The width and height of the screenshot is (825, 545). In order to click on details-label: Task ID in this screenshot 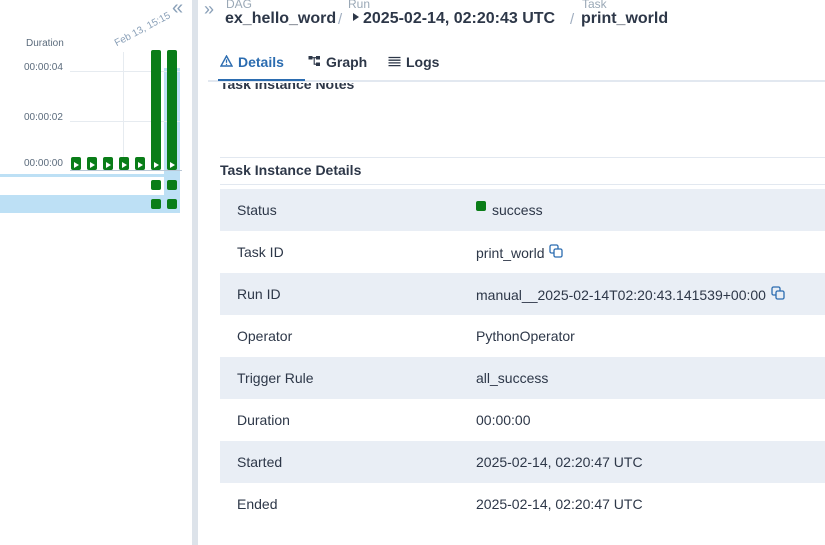, I will do `click(260, 252)`.